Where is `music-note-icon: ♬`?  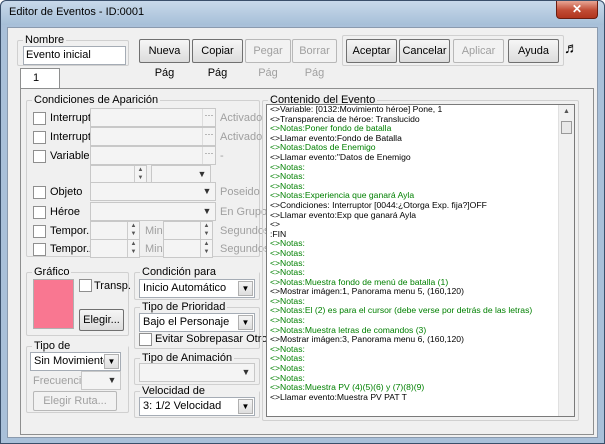 music-note-icon: ♬ is located at coordinates (571, 48).